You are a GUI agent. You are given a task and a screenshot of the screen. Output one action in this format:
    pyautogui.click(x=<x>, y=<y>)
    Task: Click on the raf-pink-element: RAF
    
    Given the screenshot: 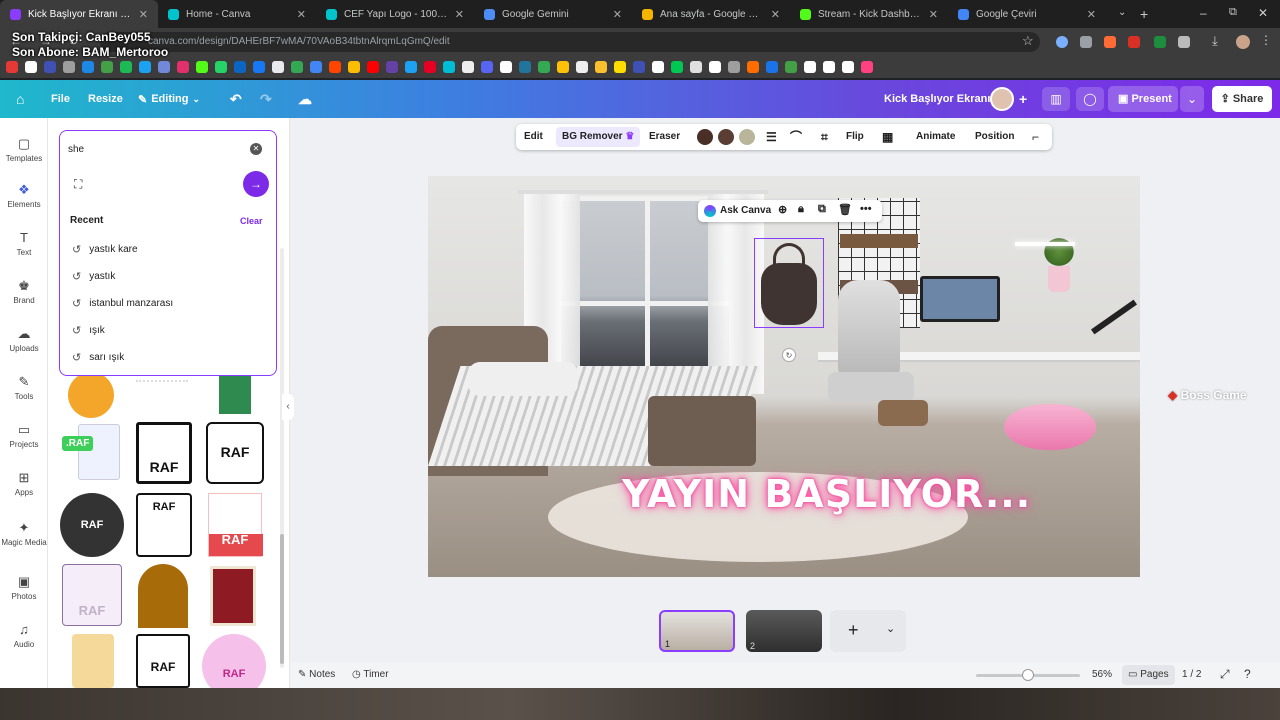 What is the action you would take?
    pyautogui.click(x=234, y=661)
    